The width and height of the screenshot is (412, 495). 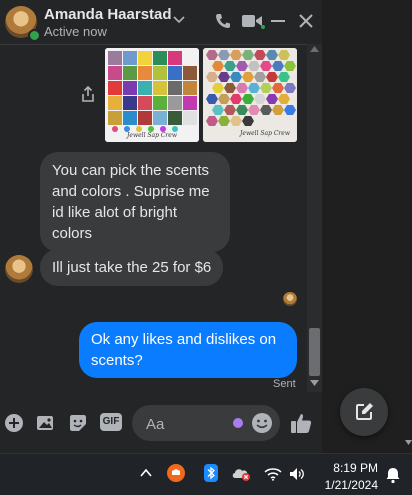 What do you see at coordinates (186, 424) in the screenshot?
I see `message-input` at bounding box center [186, 424].